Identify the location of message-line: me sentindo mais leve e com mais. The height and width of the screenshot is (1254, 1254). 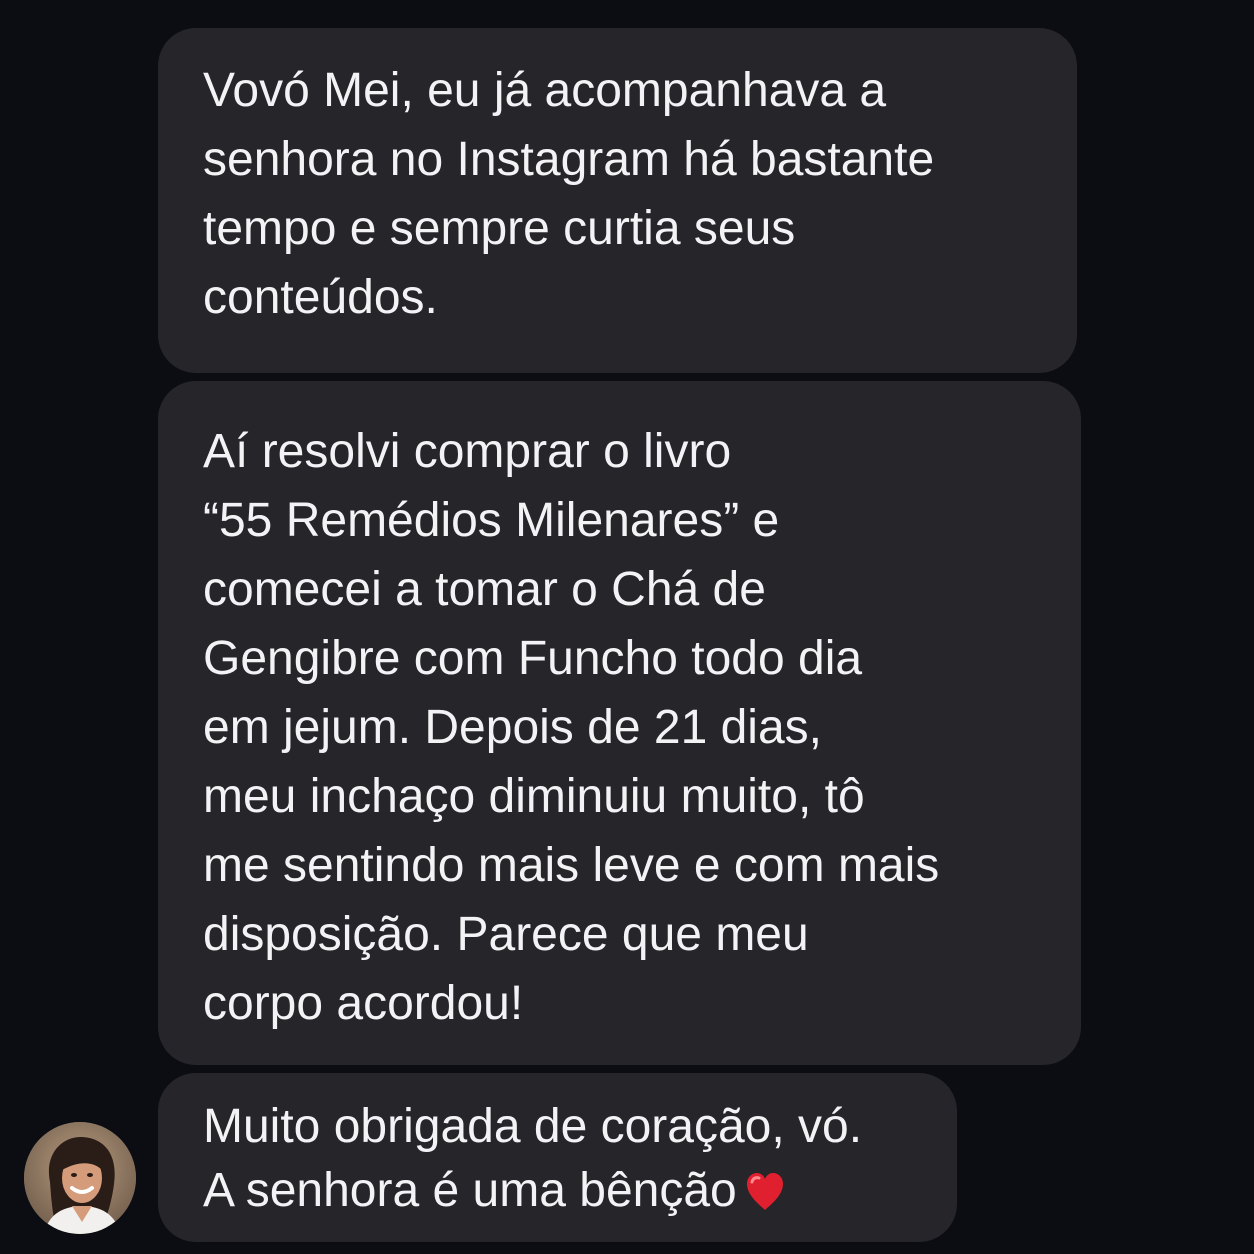
(571, 865).